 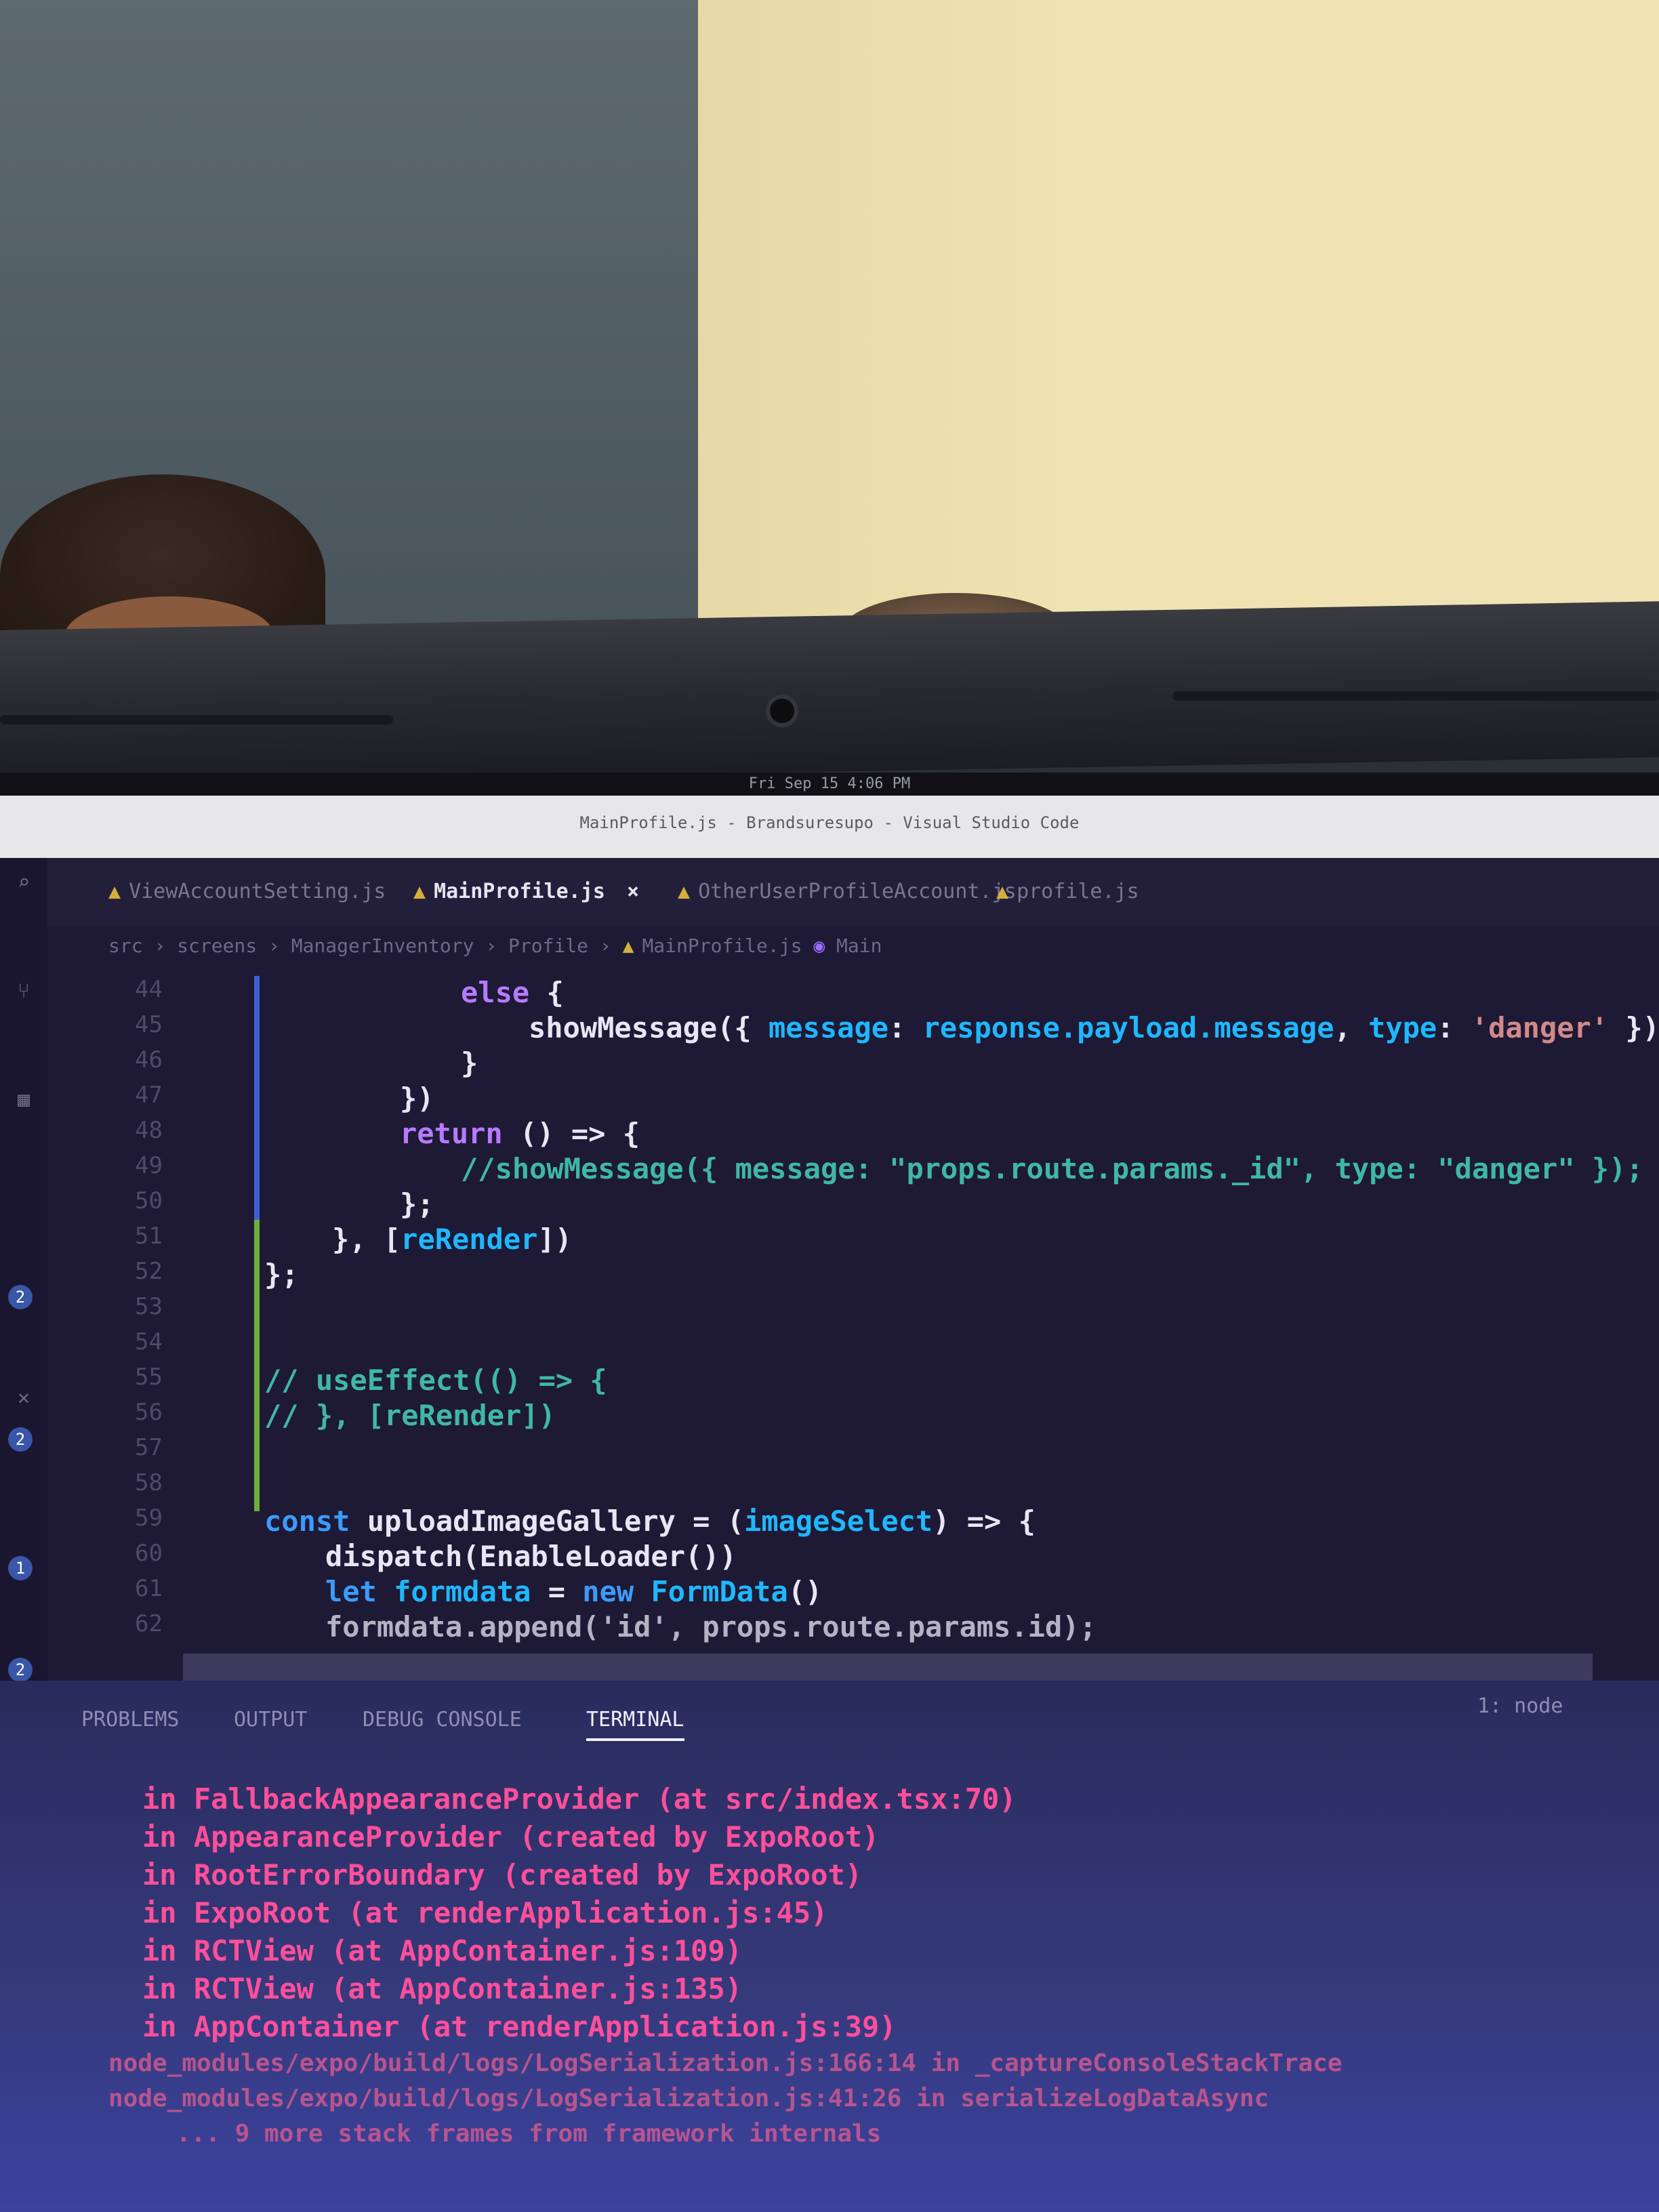 What do you see at coordinates (20, 1568) in the screenshot?
I see `notification-badge: 1` at bounding box center [20, 1568].